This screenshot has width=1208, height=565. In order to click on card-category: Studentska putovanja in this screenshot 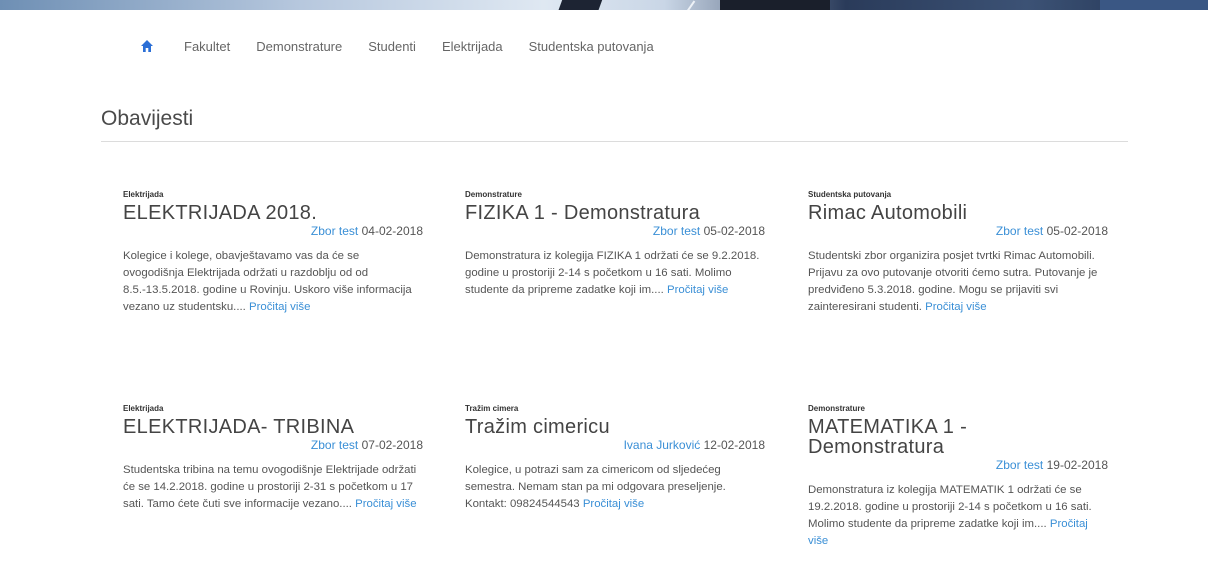, I will do `click(958, 195)`.